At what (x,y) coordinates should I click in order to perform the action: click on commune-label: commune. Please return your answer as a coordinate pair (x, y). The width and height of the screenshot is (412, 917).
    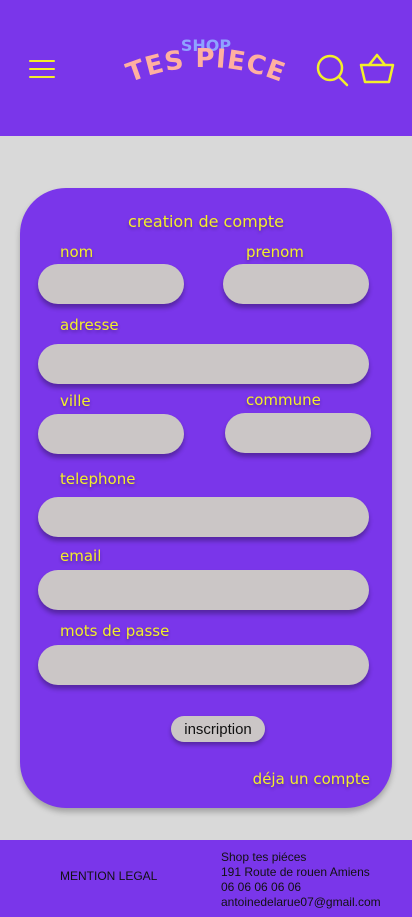
    Looking at the image, I should click on (283, 400).